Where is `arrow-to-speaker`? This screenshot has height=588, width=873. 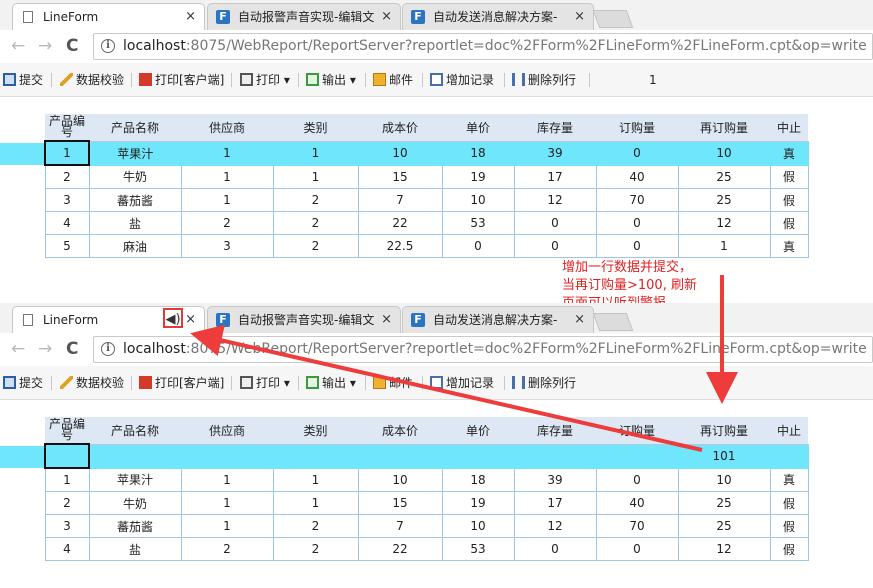
arrow-to-speaker is located at coordinates (446, 388).